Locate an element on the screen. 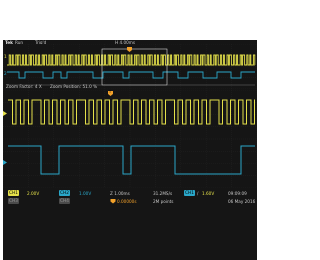 This screenshot has height=260, width=320. clock-date-readout: 06 May 2016 is located at coordinates (242, 201).